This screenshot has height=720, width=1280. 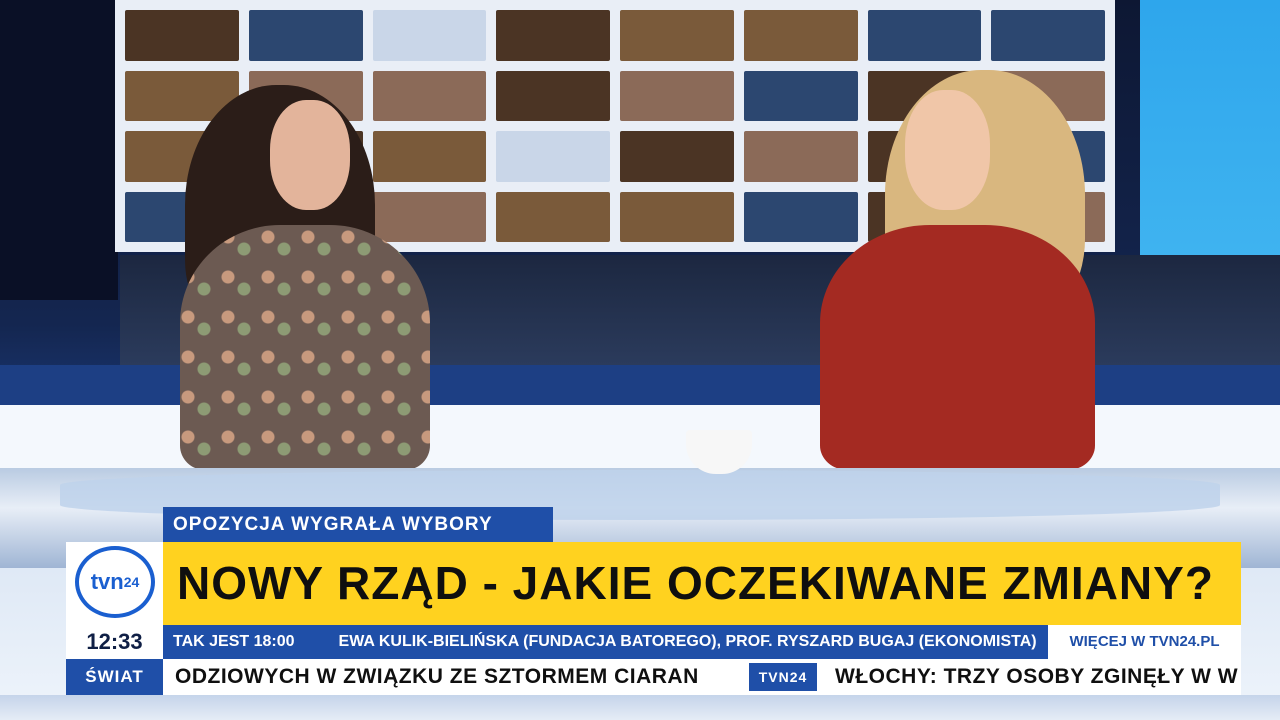 What do you see at coordinates (702, 583) in the screenshot?
I see `headline: NOWY RZĄD - JAKIE OCZEKIWANE ZMIANY?` at bounding box center [702, 583].